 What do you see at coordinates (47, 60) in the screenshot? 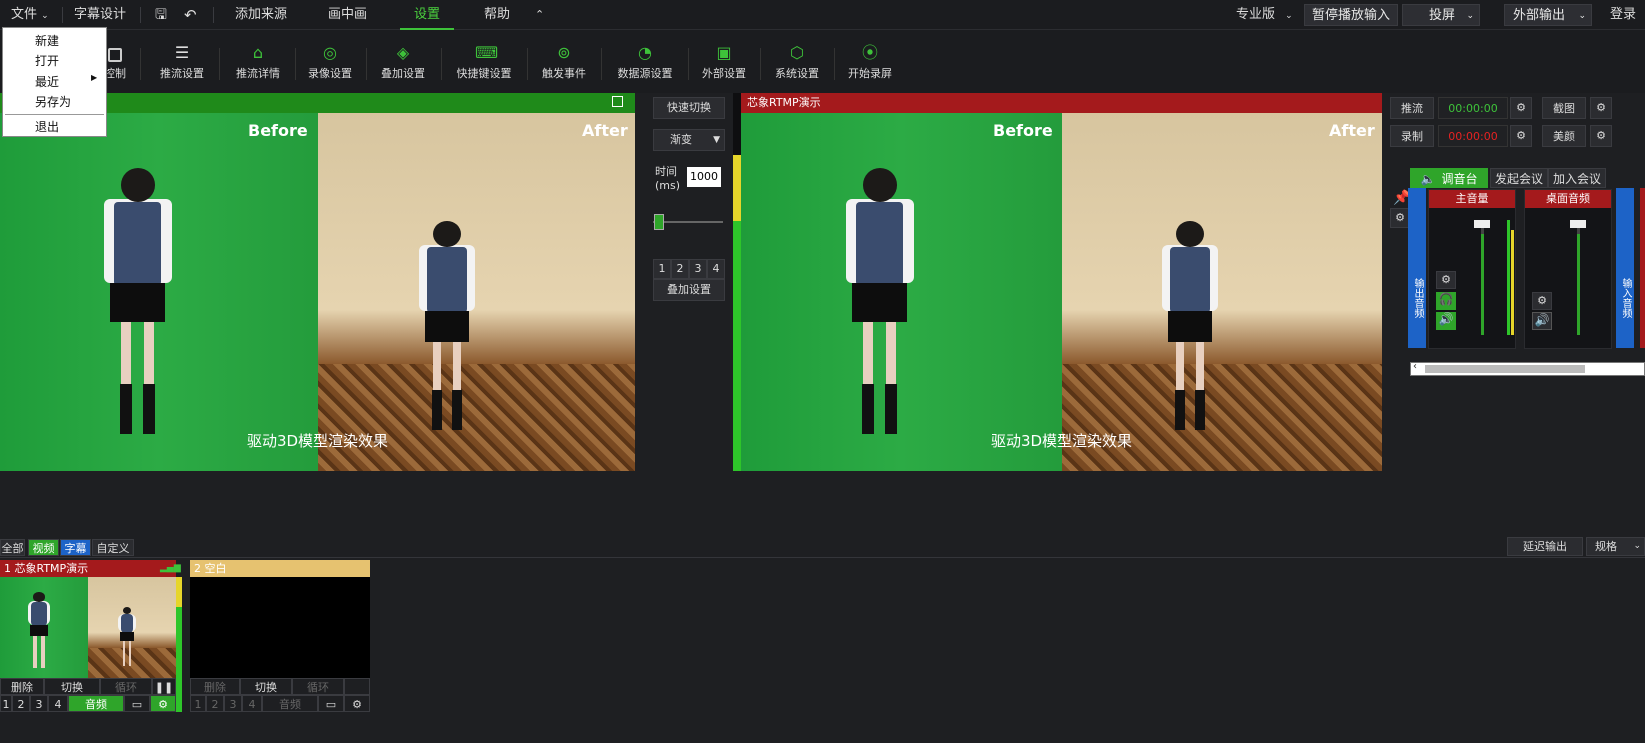
I see `menu-item-open: 打开` at bounding box center [47, 60].